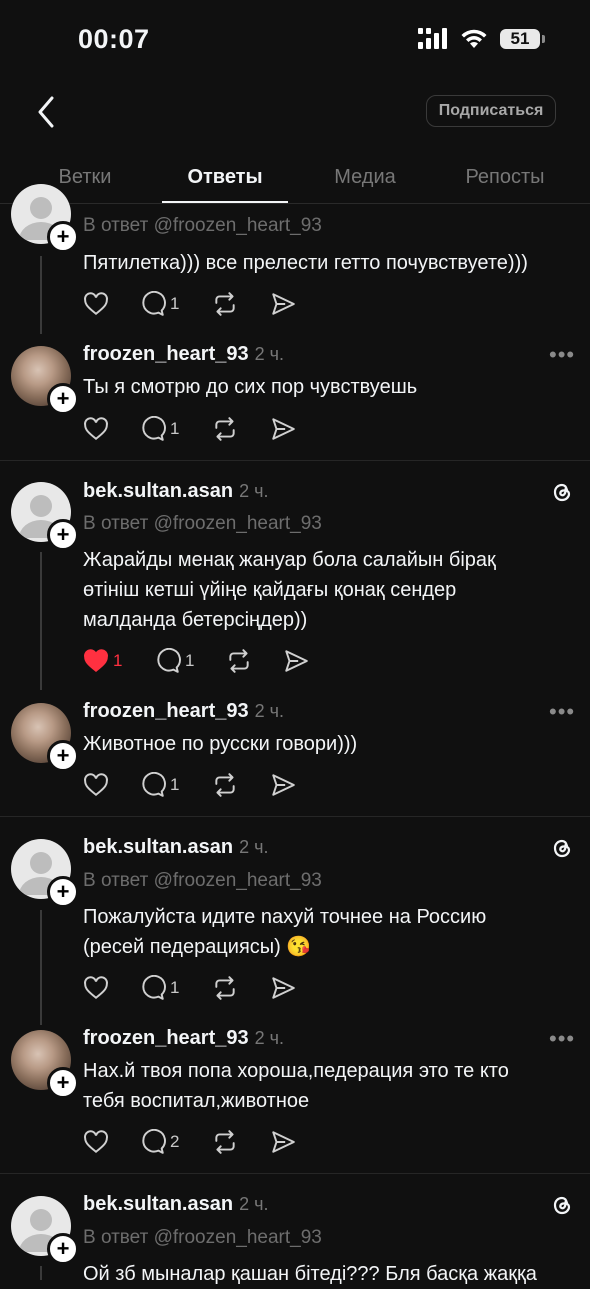 This screenshot has width=590, height=1289. I want to click on post-text-line: өтініш кетші үйіңе қайдағы қонақ сендер, so click(270, 590).